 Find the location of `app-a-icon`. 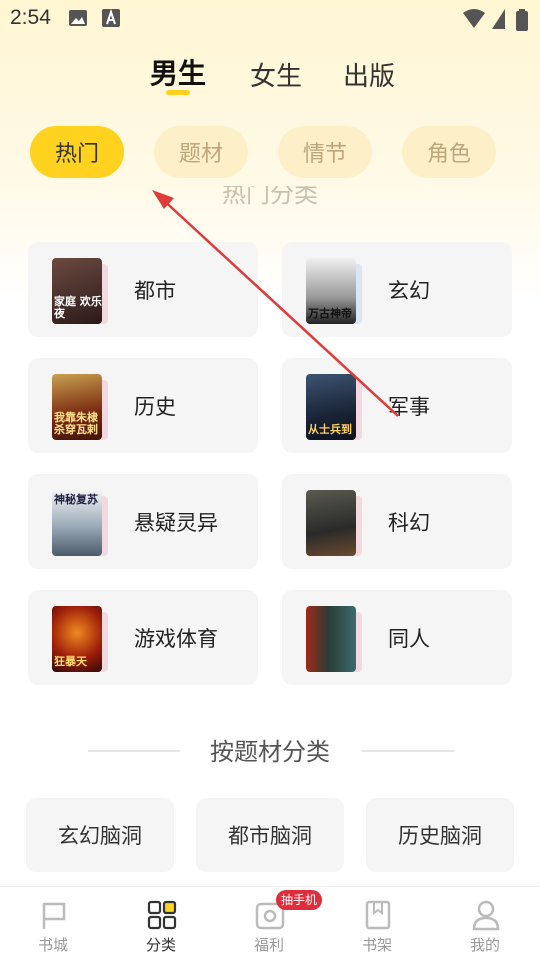

app-a-icon is located at coordinates (111, 18).